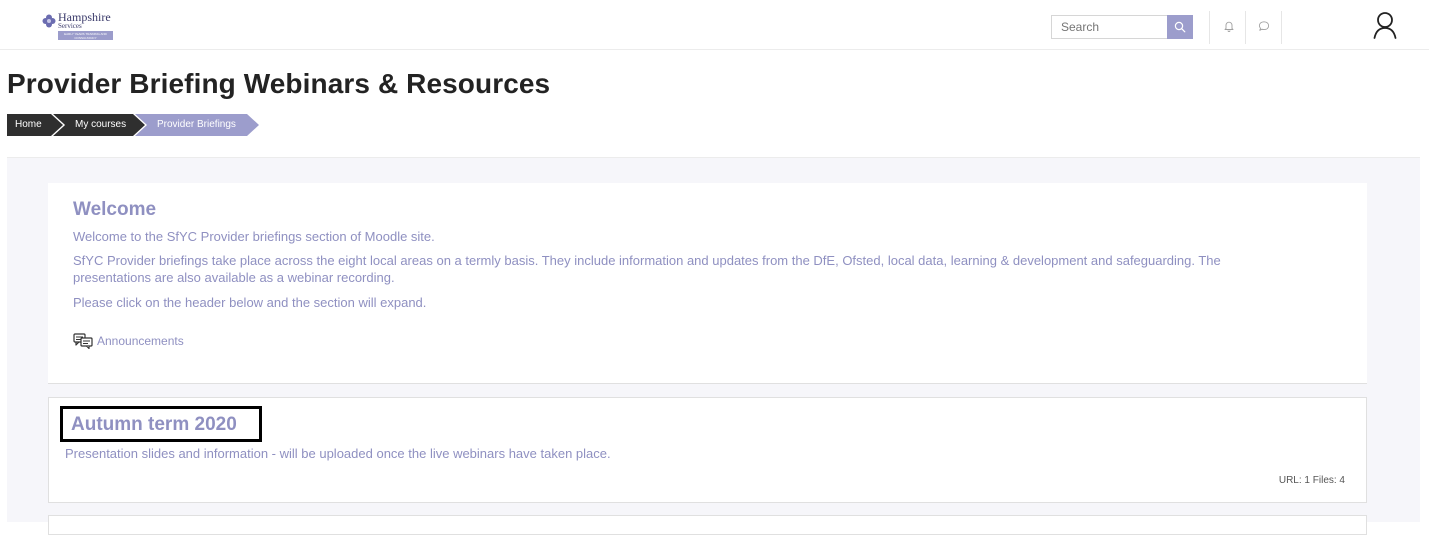 This screenshot has width=1429, height=535. I want to click on announcements-activity: Announcements, so click(128, 341).